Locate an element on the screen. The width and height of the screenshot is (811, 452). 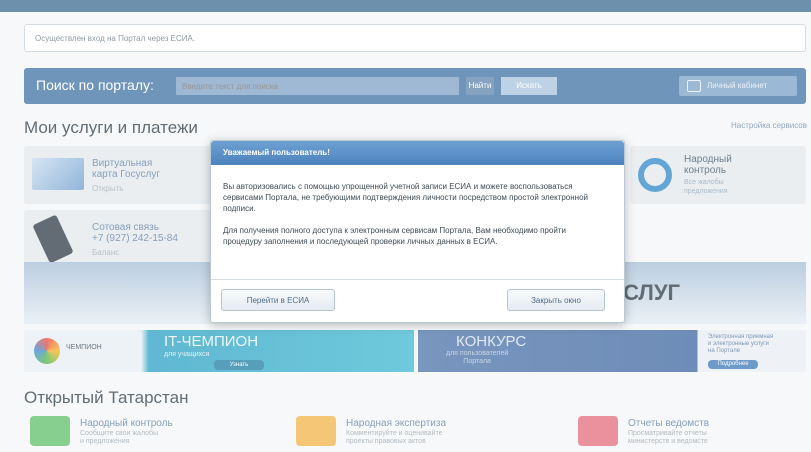
modal-divider is located at coordinates (417, 279).